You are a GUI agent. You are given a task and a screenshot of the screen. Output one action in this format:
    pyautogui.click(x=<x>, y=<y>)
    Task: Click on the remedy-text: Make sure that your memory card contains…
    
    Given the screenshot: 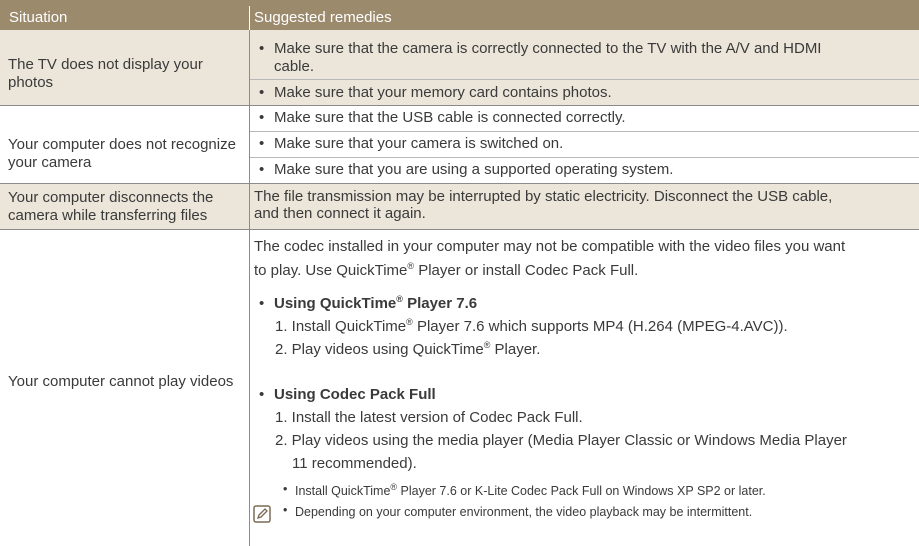 What is the action you would take?
    pyautogui.click(x=443, y=92)
    